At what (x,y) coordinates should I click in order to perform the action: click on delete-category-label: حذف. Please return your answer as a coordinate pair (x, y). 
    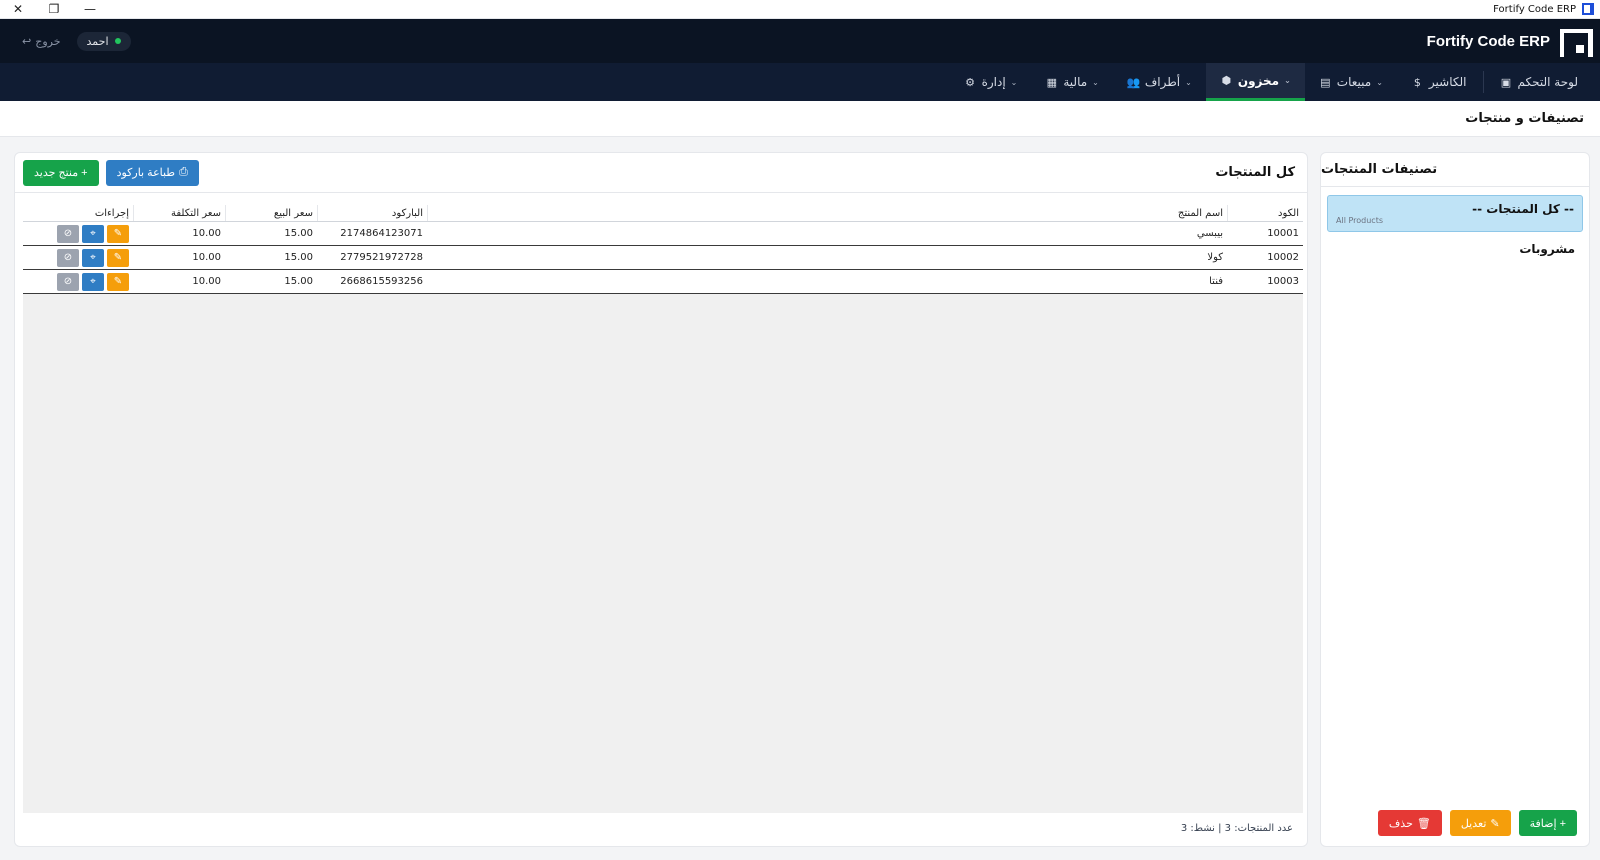
    Looking at the image, I should click on (1400, 823).